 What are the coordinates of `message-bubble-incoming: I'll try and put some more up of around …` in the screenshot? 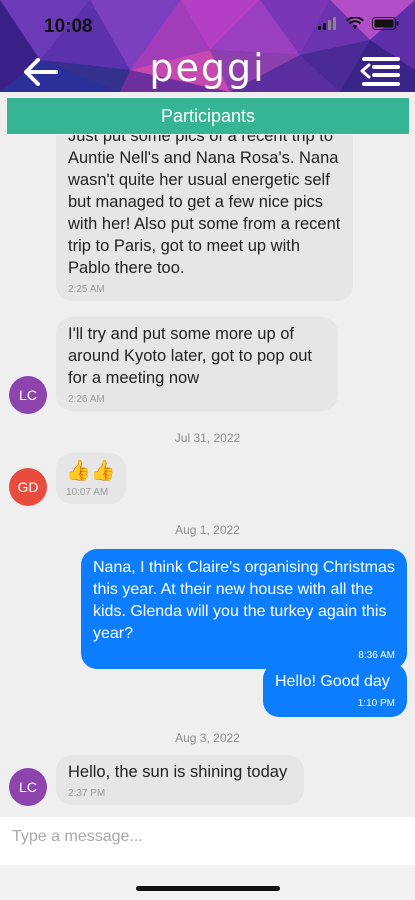 It's located at (197, 364).